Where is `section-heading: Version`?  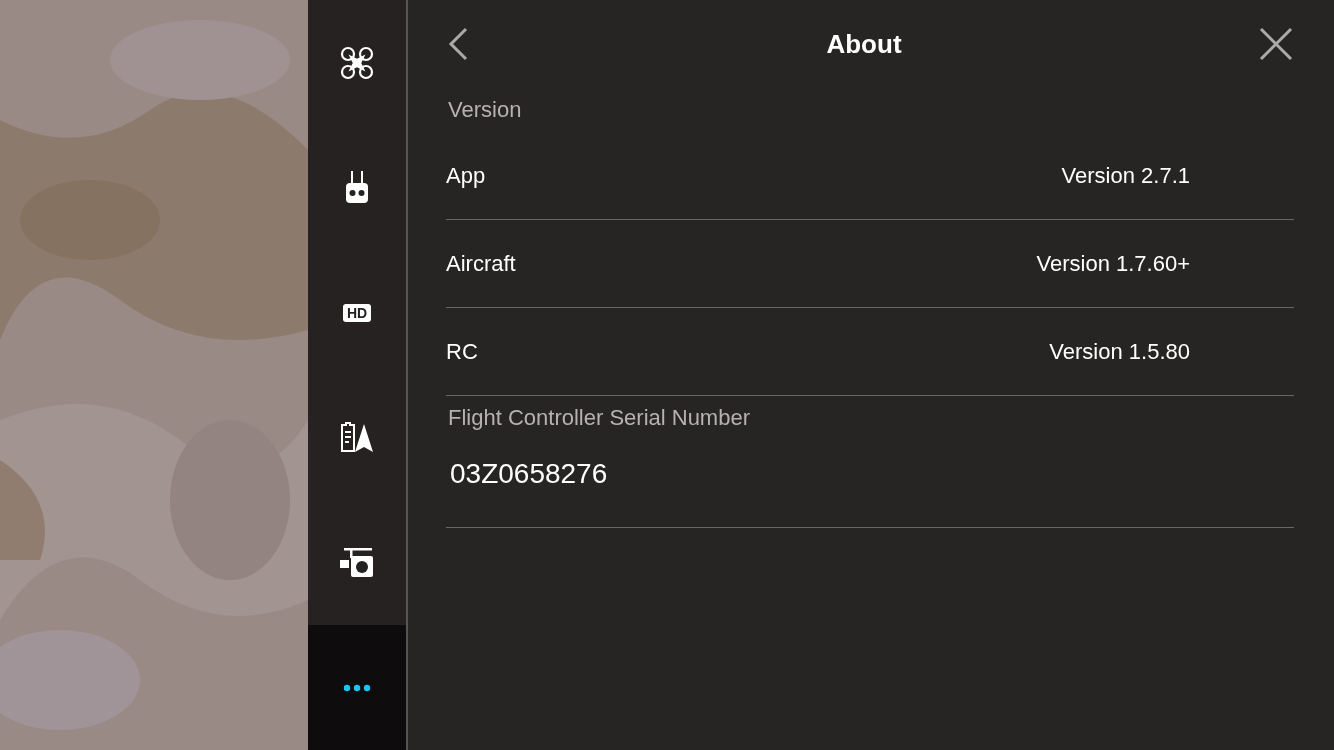
section-heading: Version is located at coordinates (485, 110).